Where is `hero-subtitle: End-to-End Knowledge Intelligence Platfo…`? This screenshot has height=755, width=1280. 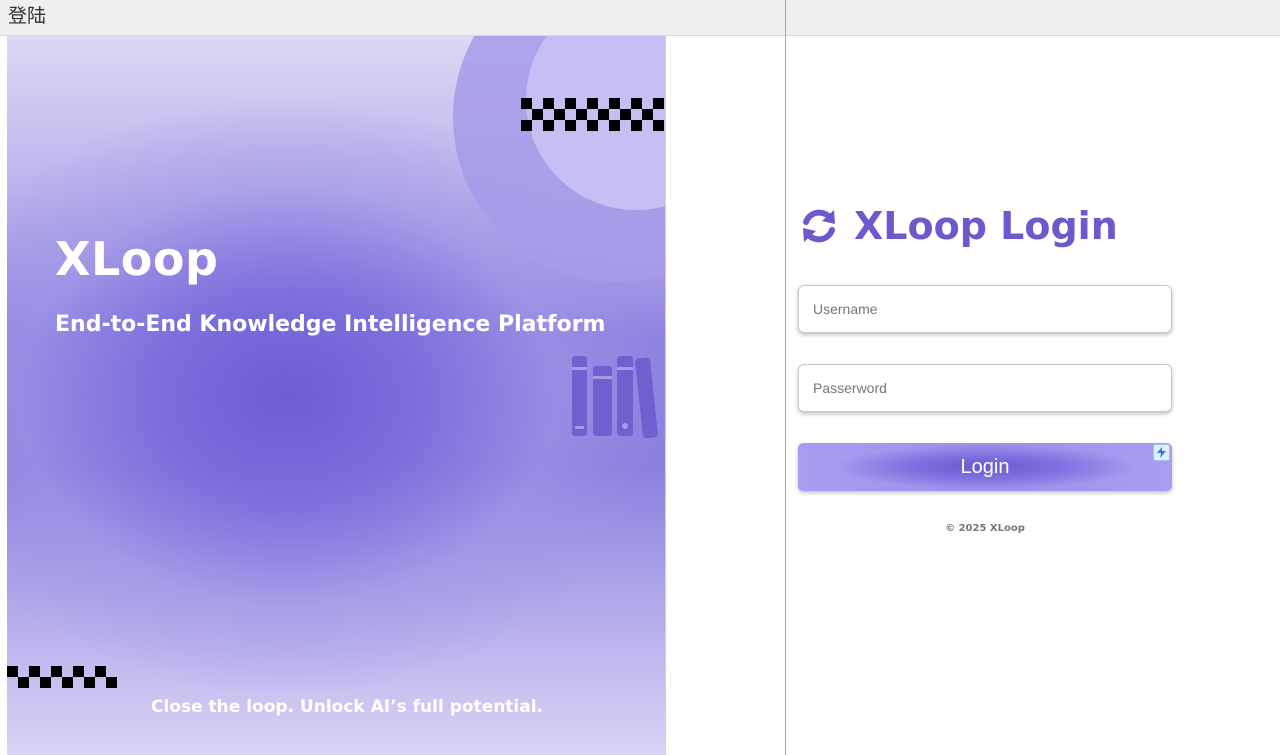
hero-subtitle: End-to-End Knowledge Intelligence Platfo… is located at coordinates (330, 324).